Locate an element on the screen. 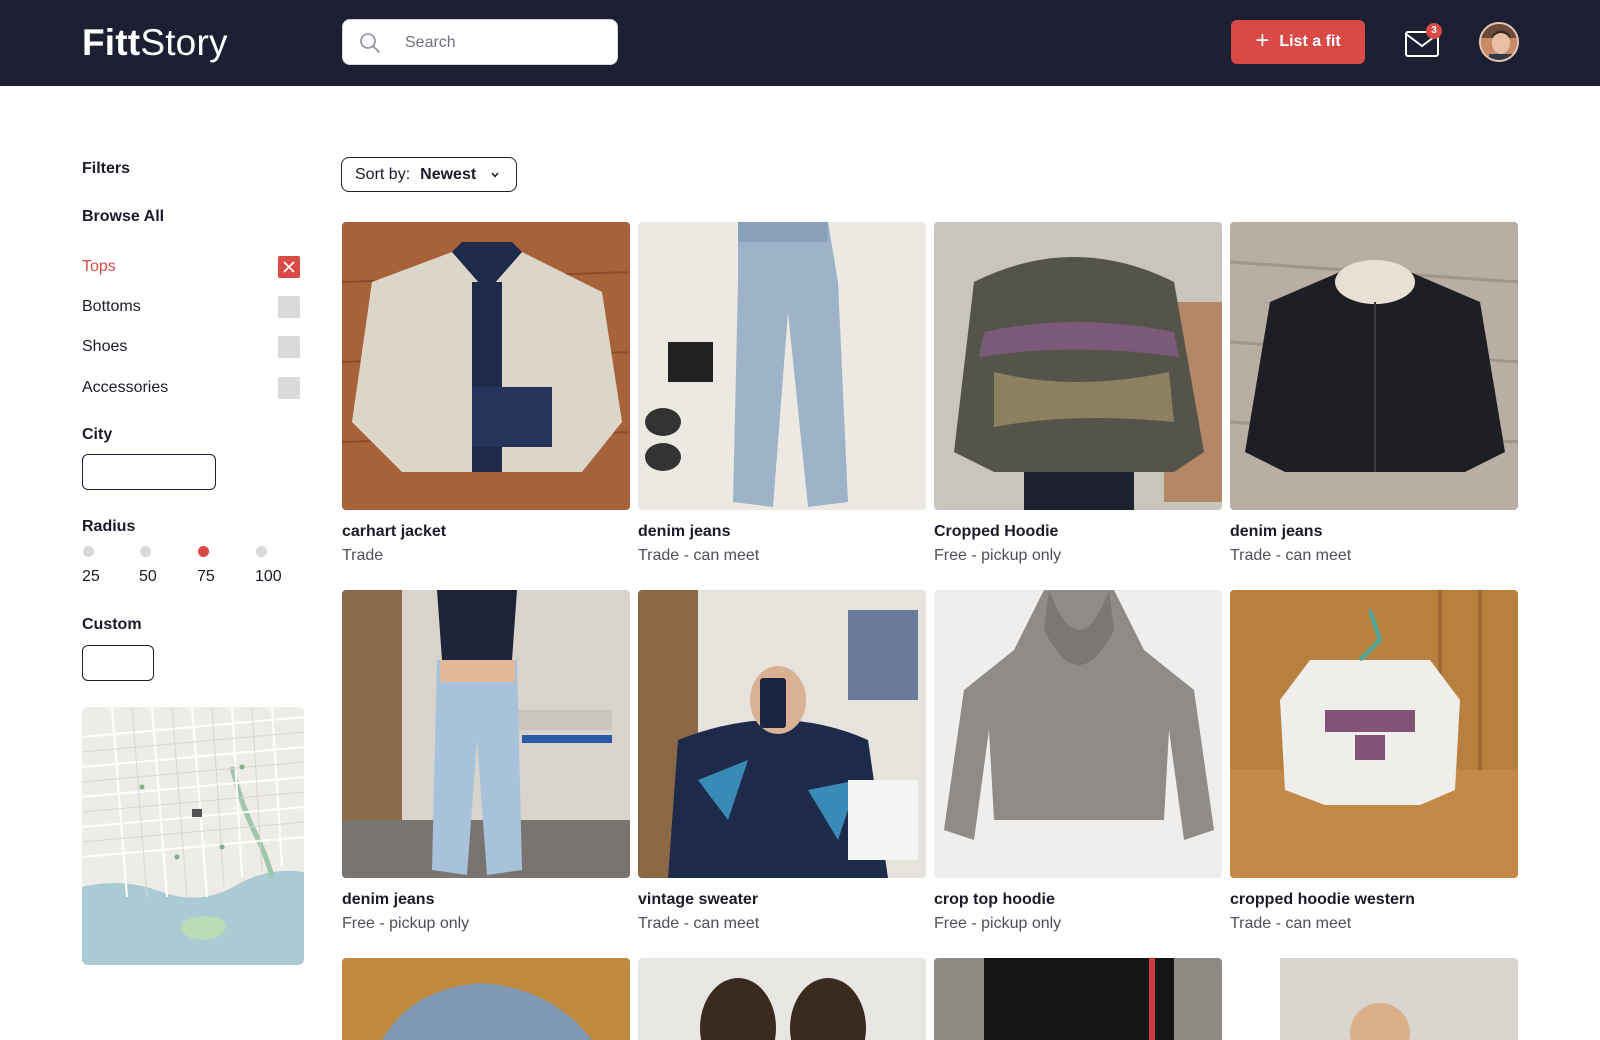 This screenshot has height=1040, width=1600. category-filter-shoes: Shoes is located at coordinates (191, 348).